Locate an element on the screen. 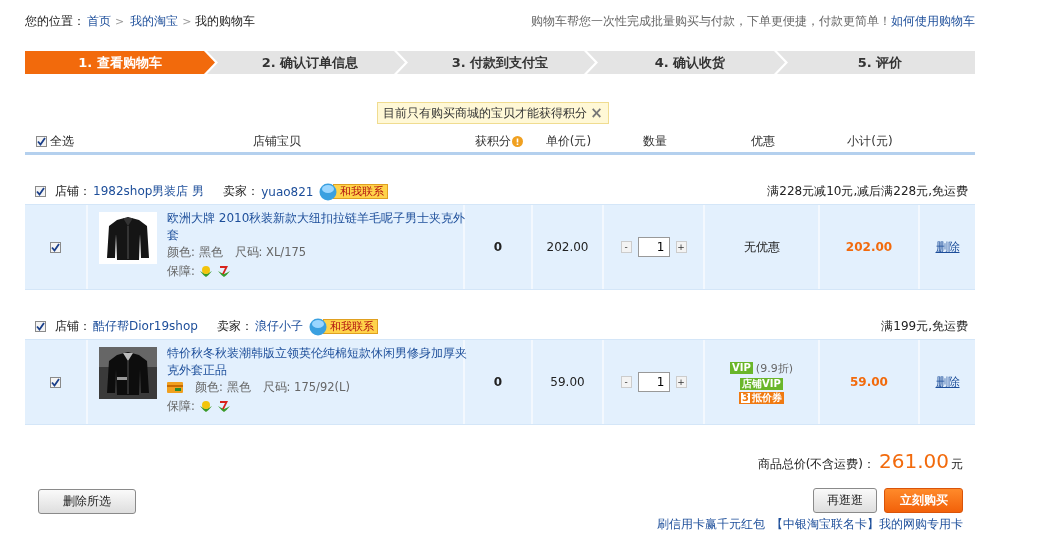 The height and width of the screenshot is (551, 1041). coupon-badge: 3 抵价券 is located at coordinates (761, 397).